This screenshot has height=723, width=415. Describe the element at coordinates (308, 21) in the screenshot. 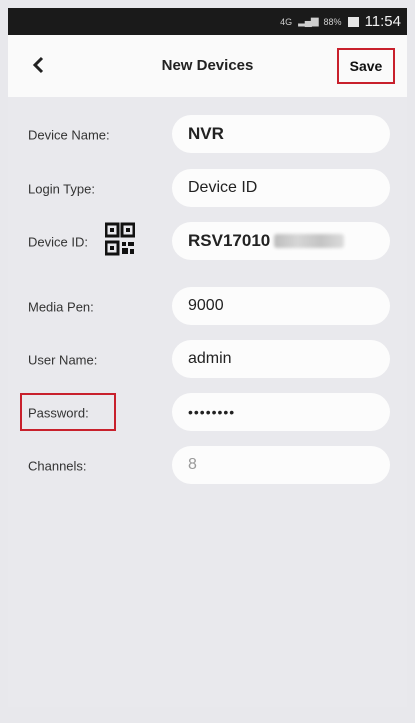

I see `signal-icon: ▂▄▆` at that location.